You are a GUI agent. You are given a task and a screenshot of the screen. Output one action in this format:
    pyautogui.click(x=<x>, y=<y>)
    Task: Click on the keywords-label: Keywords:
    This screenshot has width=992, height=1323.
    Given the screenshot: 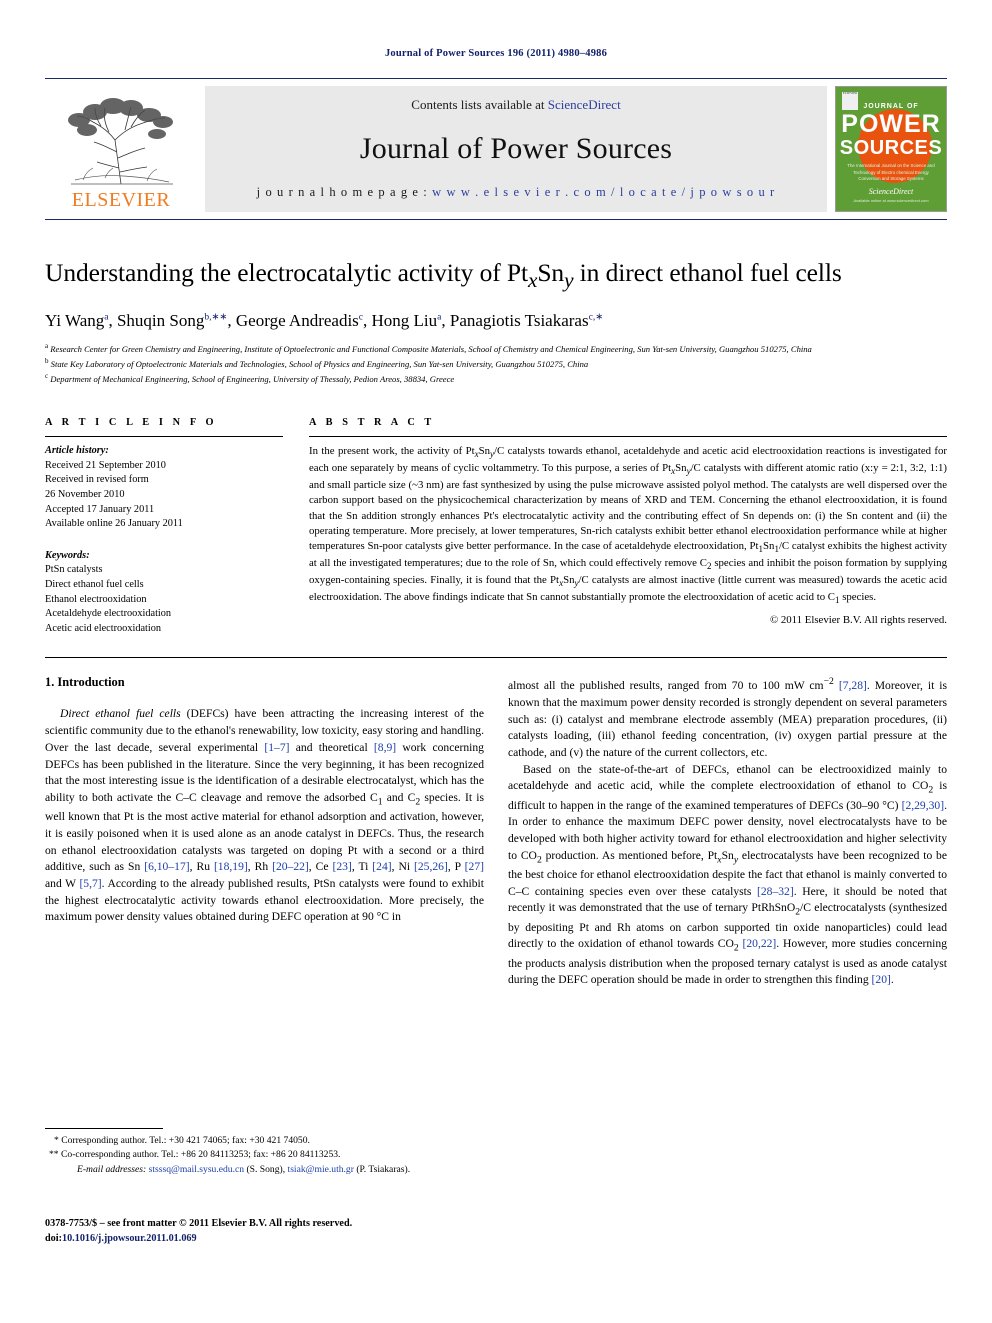 What is the action you would take?
    pyautogui.click(x=67, y=555)
    